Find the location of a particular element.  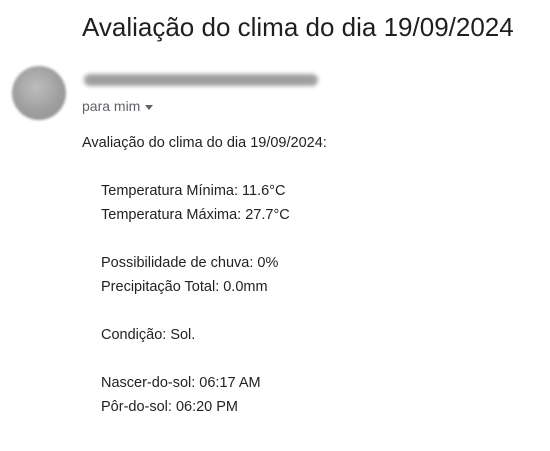

weather-condition: Condição: Sol. is located at coordinates (148, 335).